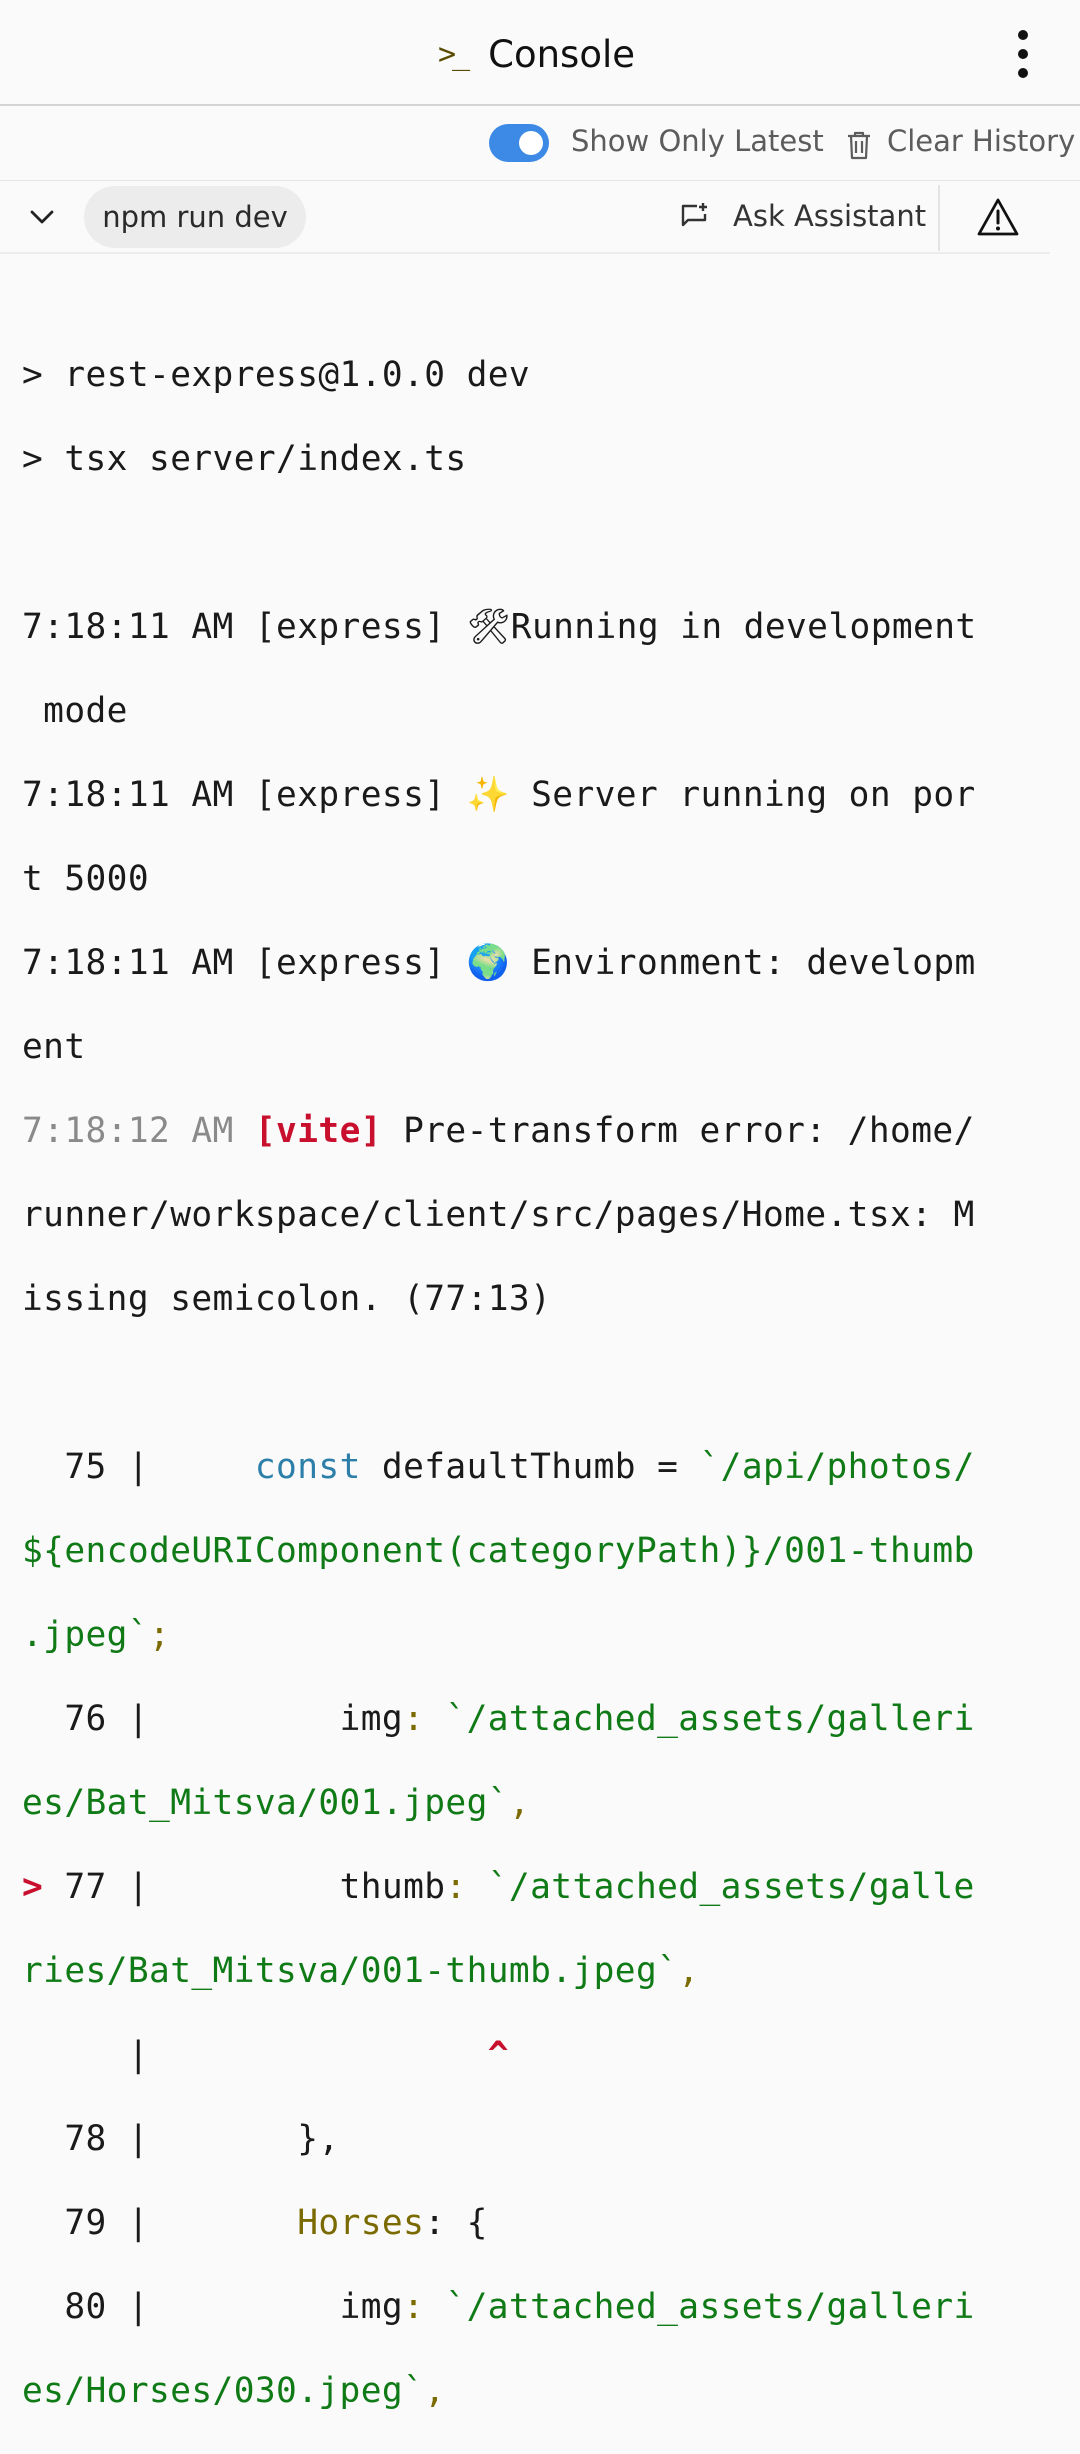 This screenshot has height=2454, width=1080. What do you see at coordinates (160, 2223) in the screenshot?
I see `line-gutter: 79 |` at bounding box center [160, 2223].